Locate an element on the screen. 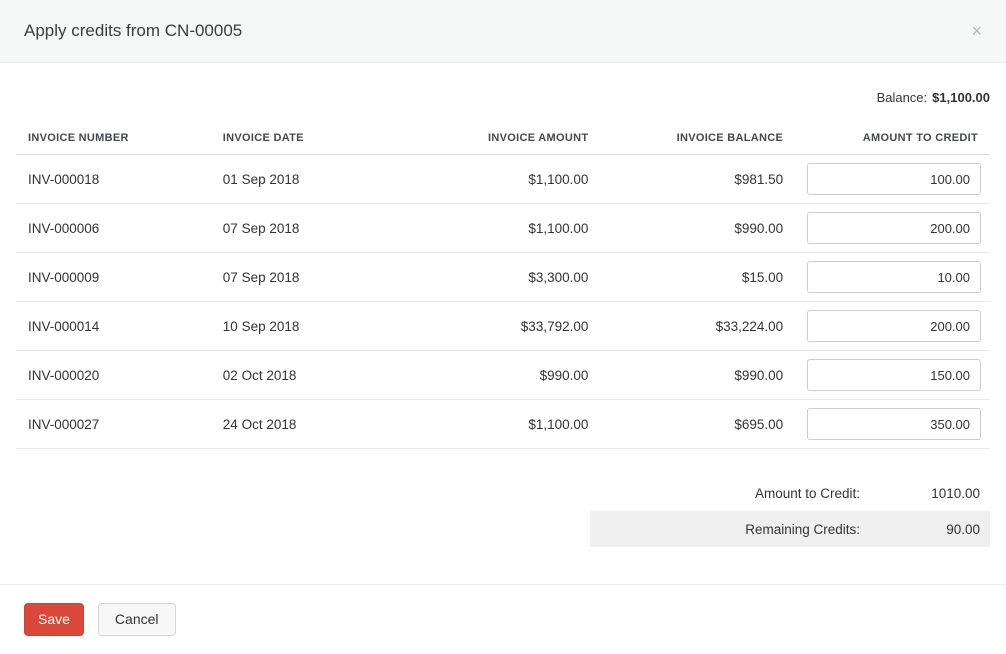 This screenshot has height=654, width=1006. table-row: INV-000027 24 Oct 2018 $1,100.00 $695.00 is located at coordinates (503, 424).